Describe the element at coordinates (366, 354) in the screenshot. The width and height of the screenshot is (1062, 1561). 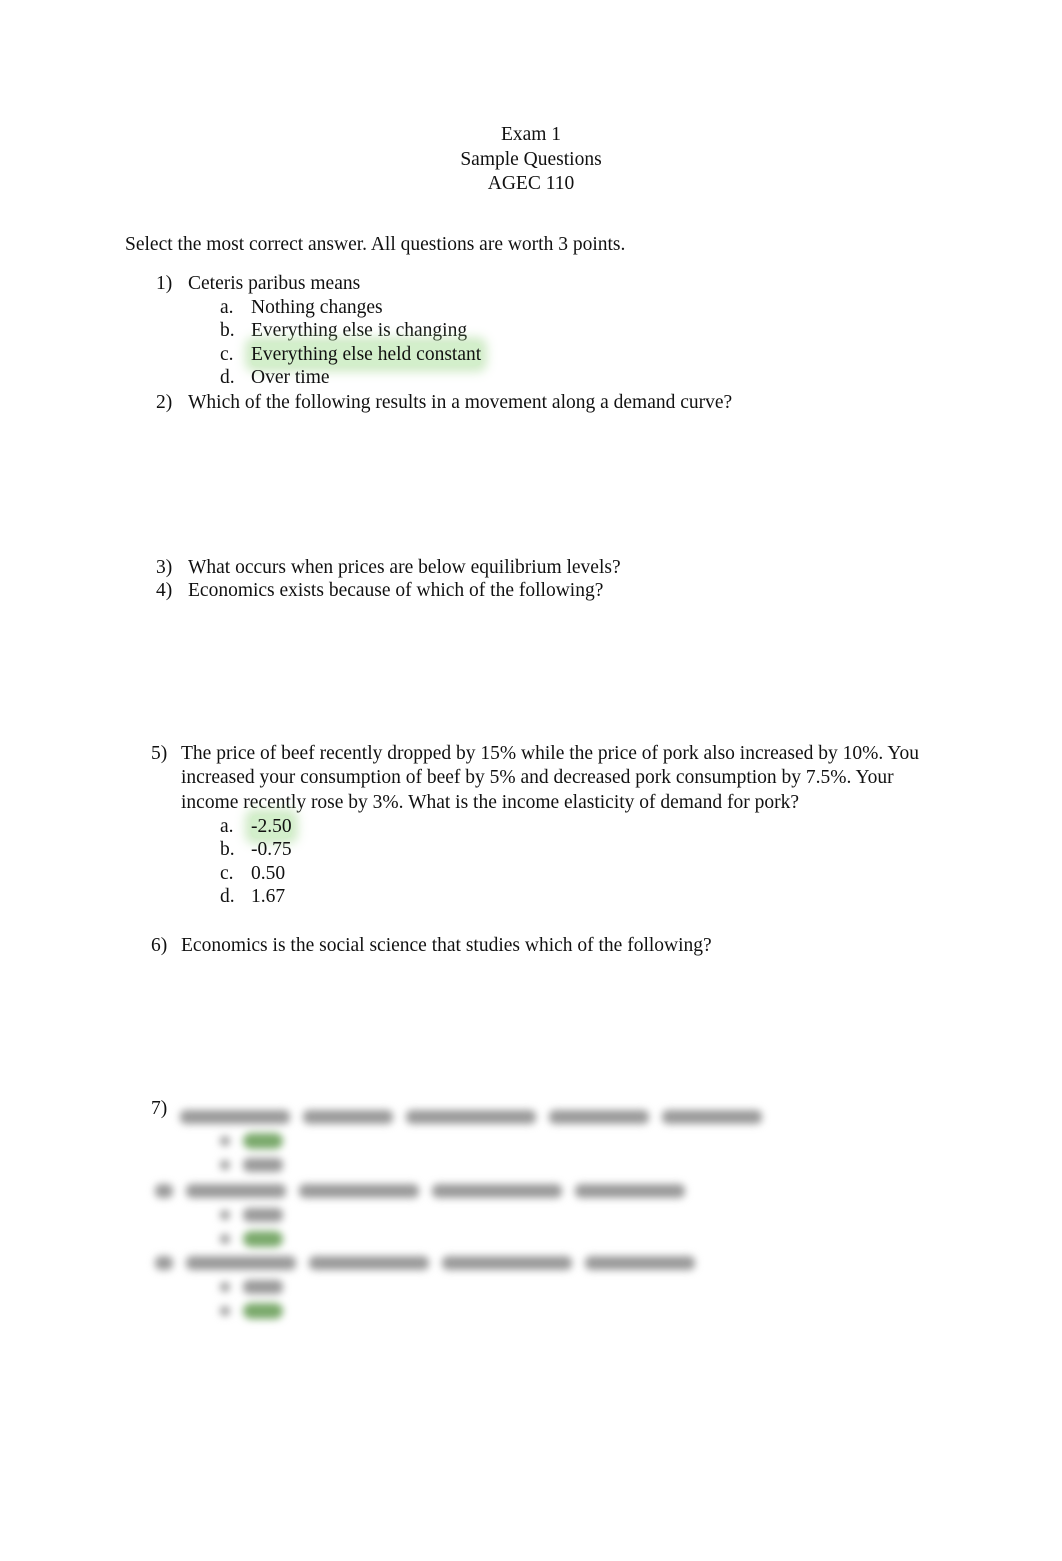
I see `option-text-highlighted: Everything else held constant` at that location.